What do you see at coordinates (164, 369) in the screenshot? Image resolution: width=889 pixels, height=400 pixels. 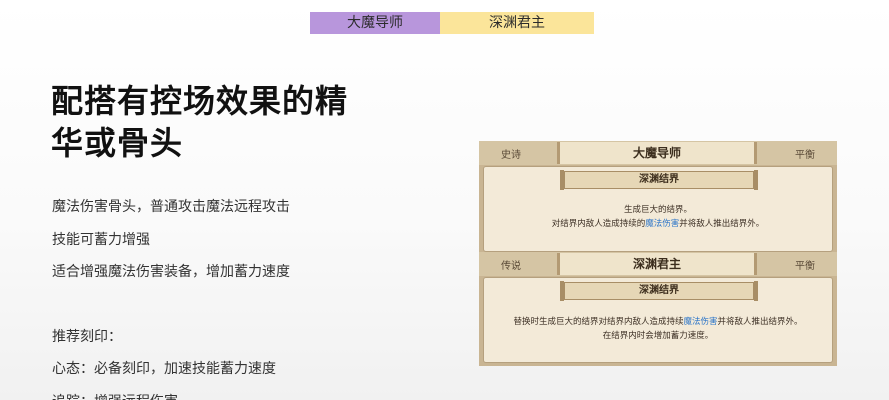 I see `recommend-line: 心态：必备刻印，加速技能蓄力速度` at bounding box center [164, 369].